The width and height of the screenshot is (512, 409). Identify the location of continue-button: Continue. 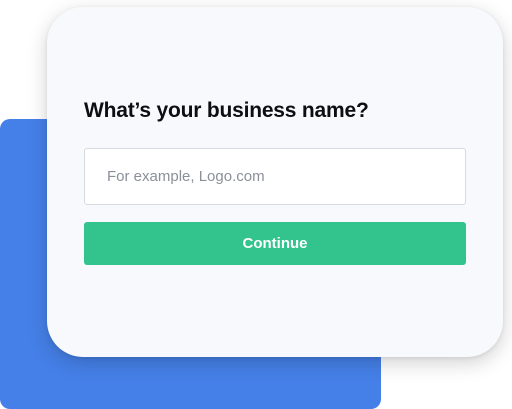
(275, 243).